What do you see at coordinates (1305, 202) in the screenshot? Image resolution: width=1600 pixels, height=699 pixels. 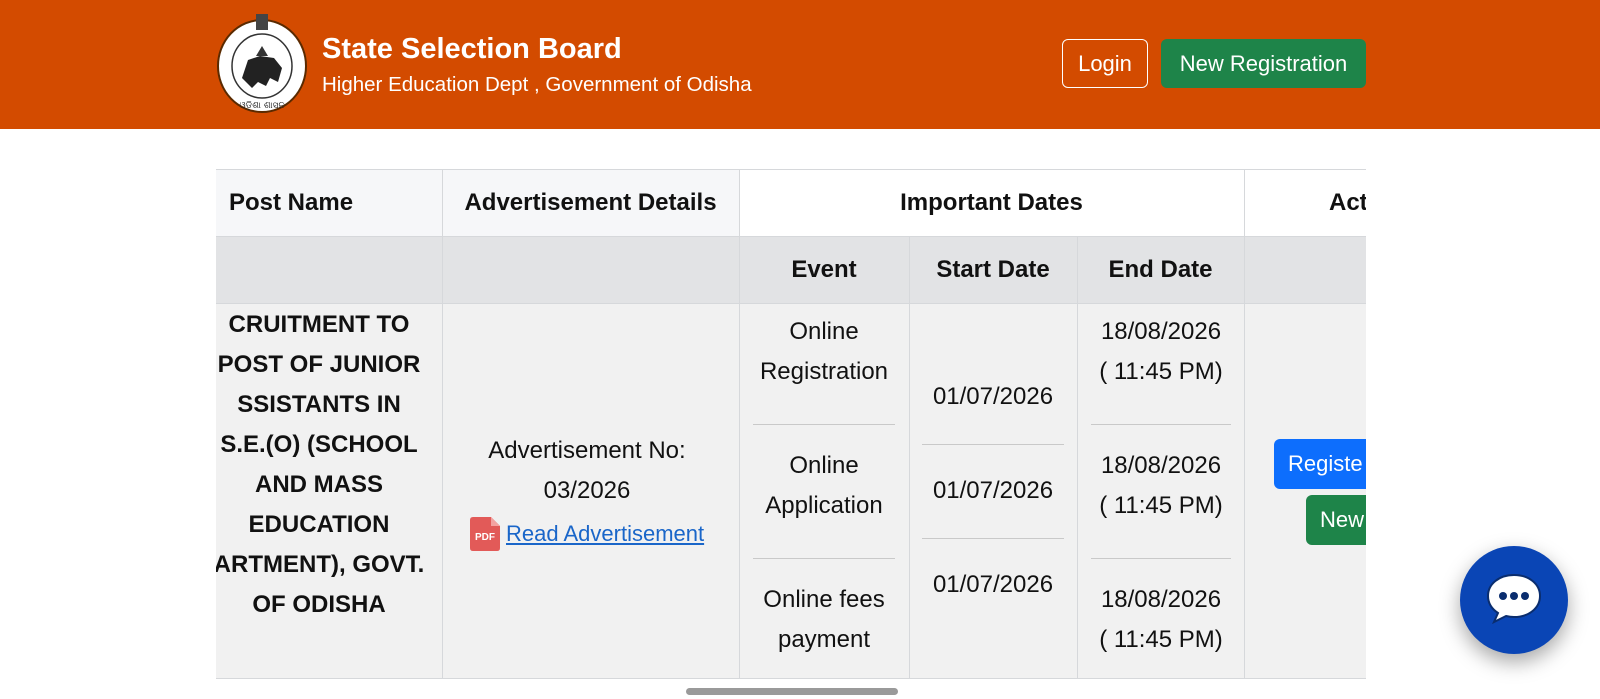 I see `column-header-action: Act` at bounding box center [1305, 202].